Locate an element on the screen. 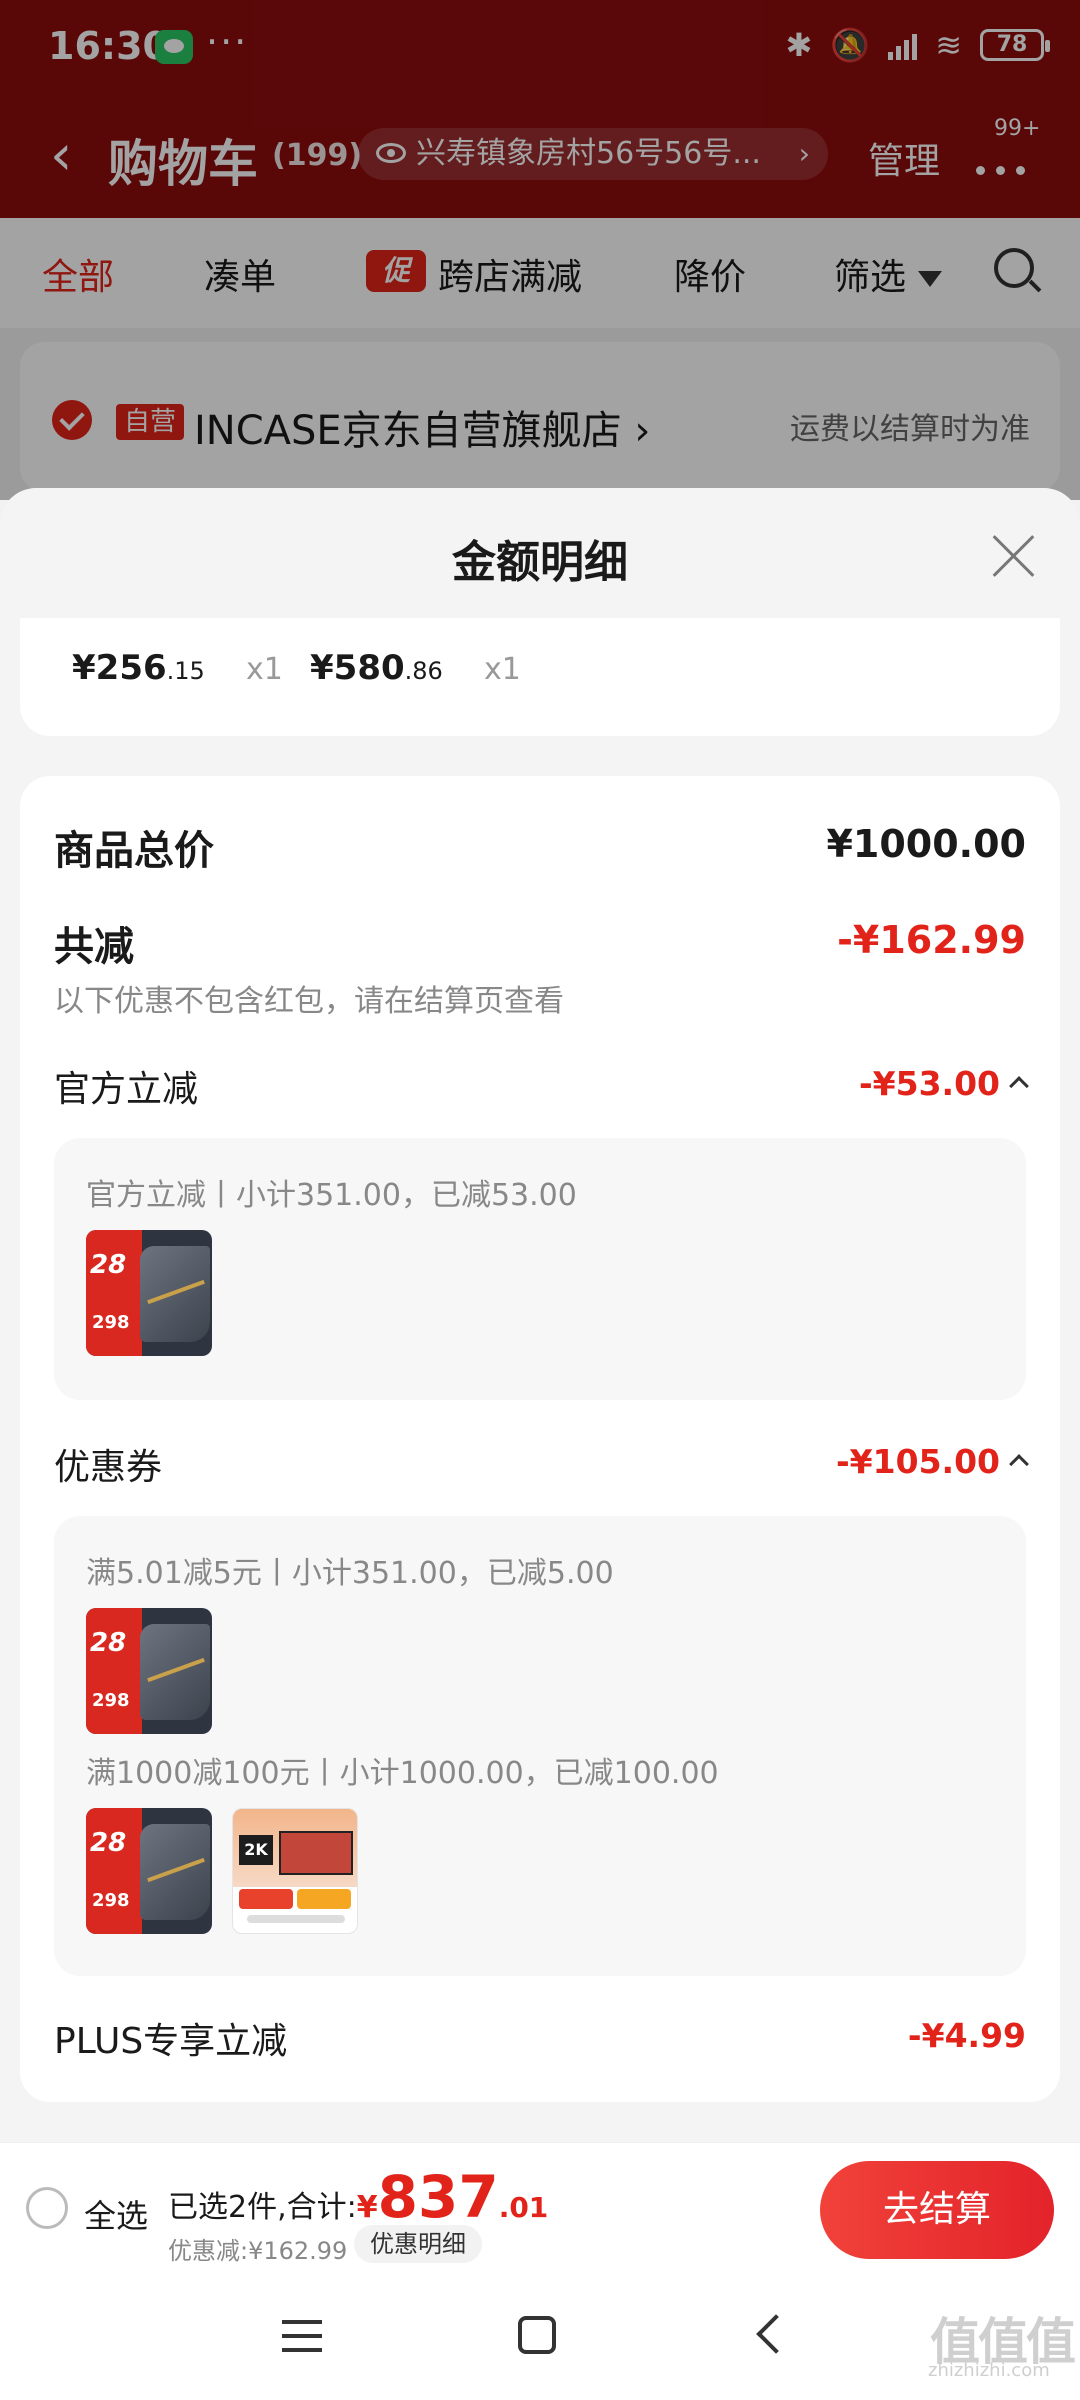 The image size is (1080, 2400). monitor-image is located at coordinates (316, 1853).